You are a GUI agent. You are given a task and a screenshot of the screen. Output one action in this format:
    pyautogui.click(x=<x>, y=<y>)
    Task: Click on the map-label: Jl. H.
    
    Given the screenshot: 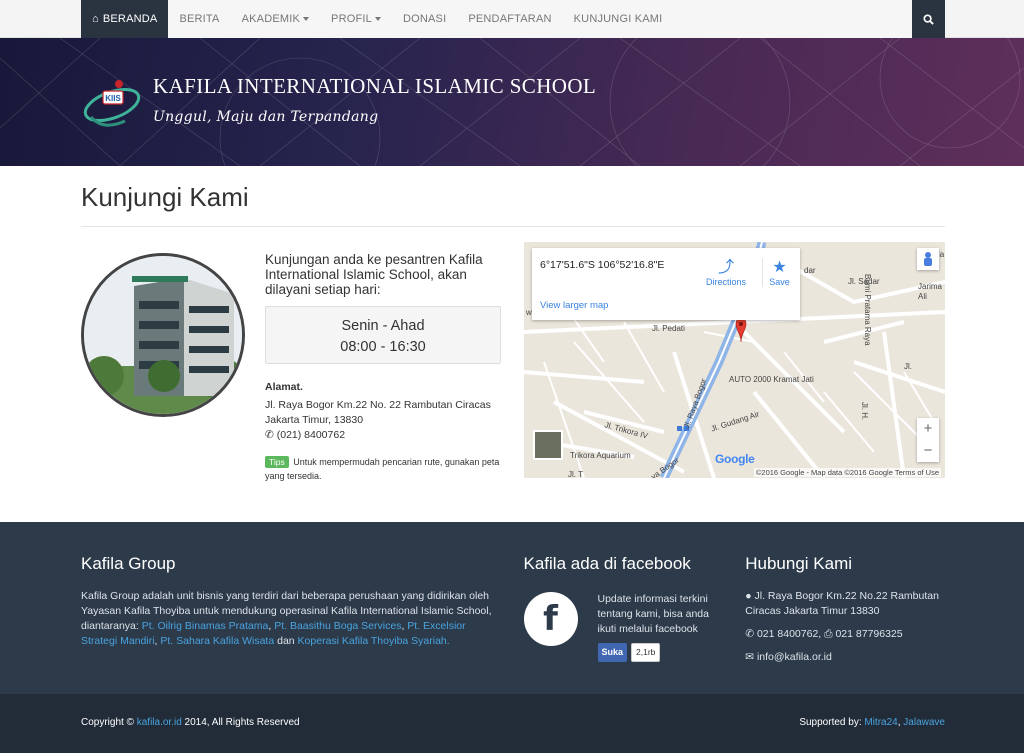 What is the action you would take?
    pyautogui.click(x=864, y=411)
    